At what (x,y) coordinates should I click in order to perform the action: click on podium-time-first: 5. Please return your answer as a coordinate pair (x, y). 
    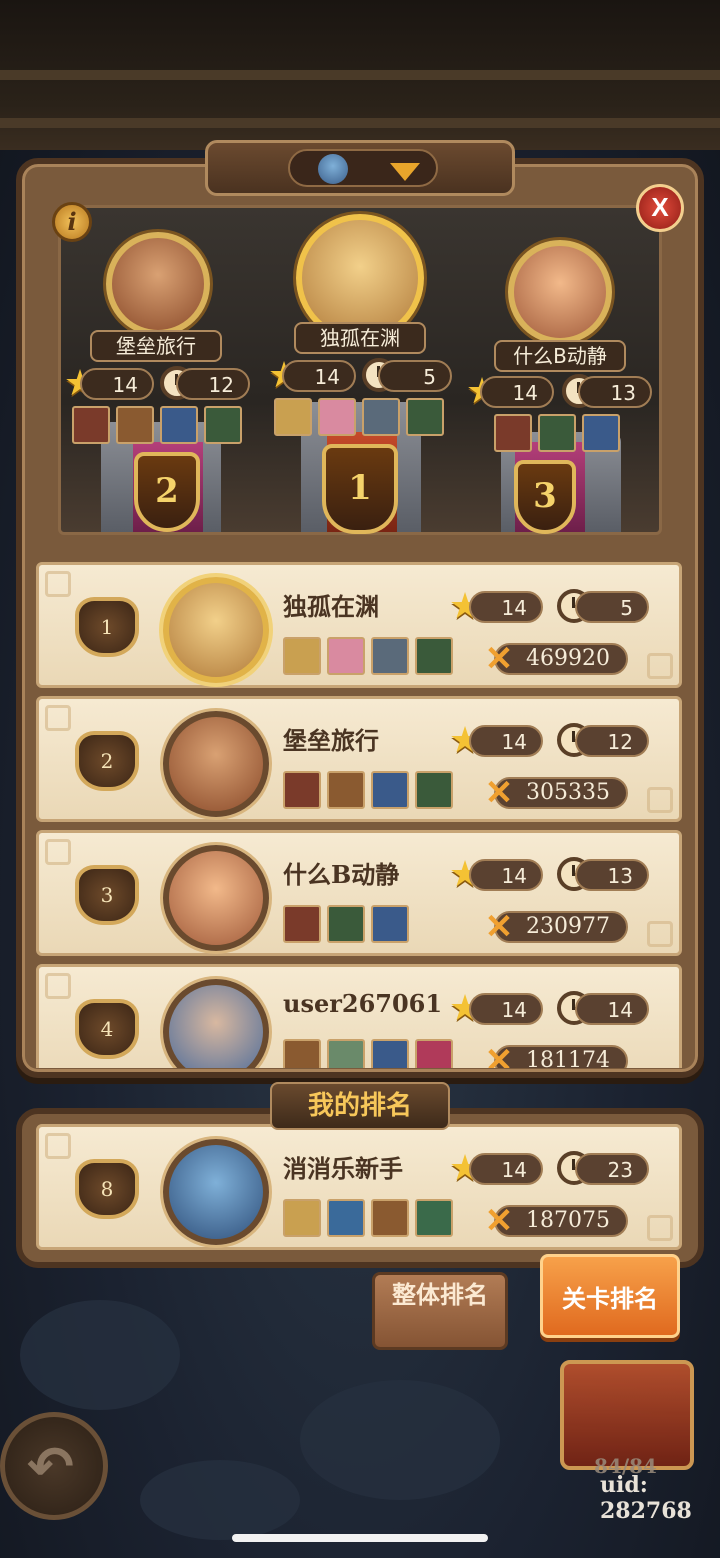
    Looking at the image, I should click on (415, 376).